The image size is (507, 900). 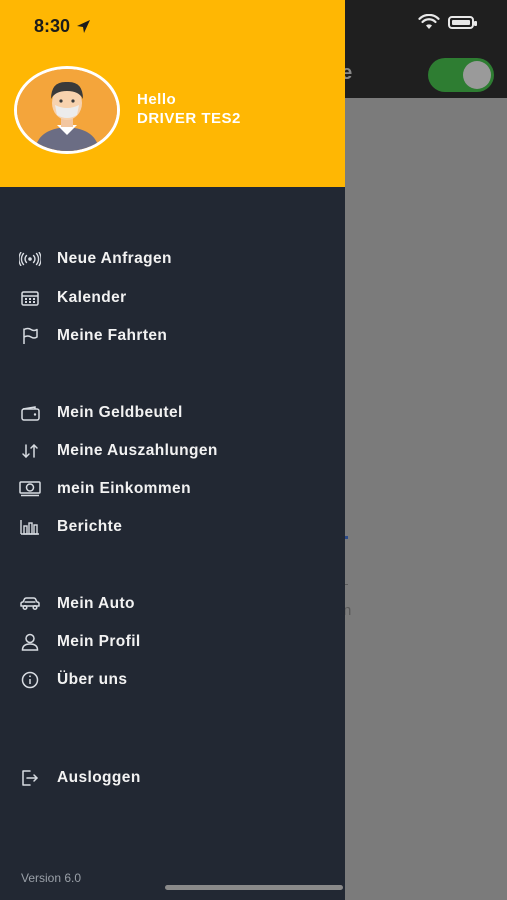 I want to click on online-toggle, so click(x=461, y=75).